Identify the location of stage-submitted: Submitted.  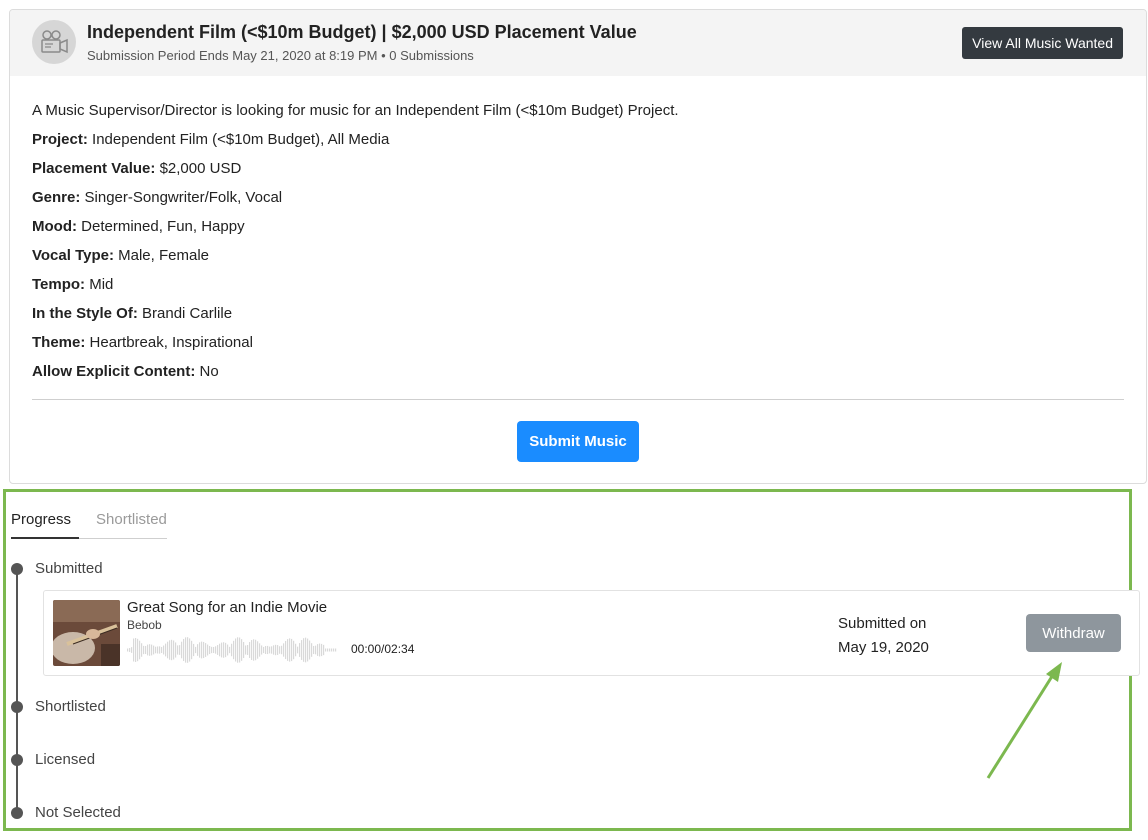
(69, 568).